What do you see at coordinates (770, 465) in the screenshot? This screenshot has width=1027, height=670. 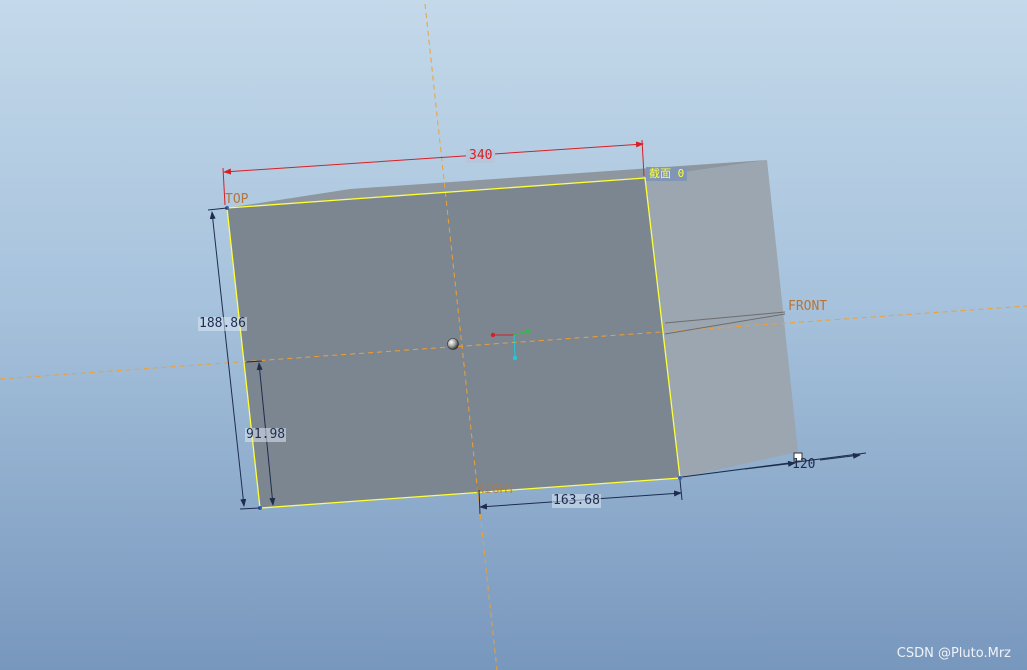 I see `dim-120-arrow-left` at bounding box center [770, 465].